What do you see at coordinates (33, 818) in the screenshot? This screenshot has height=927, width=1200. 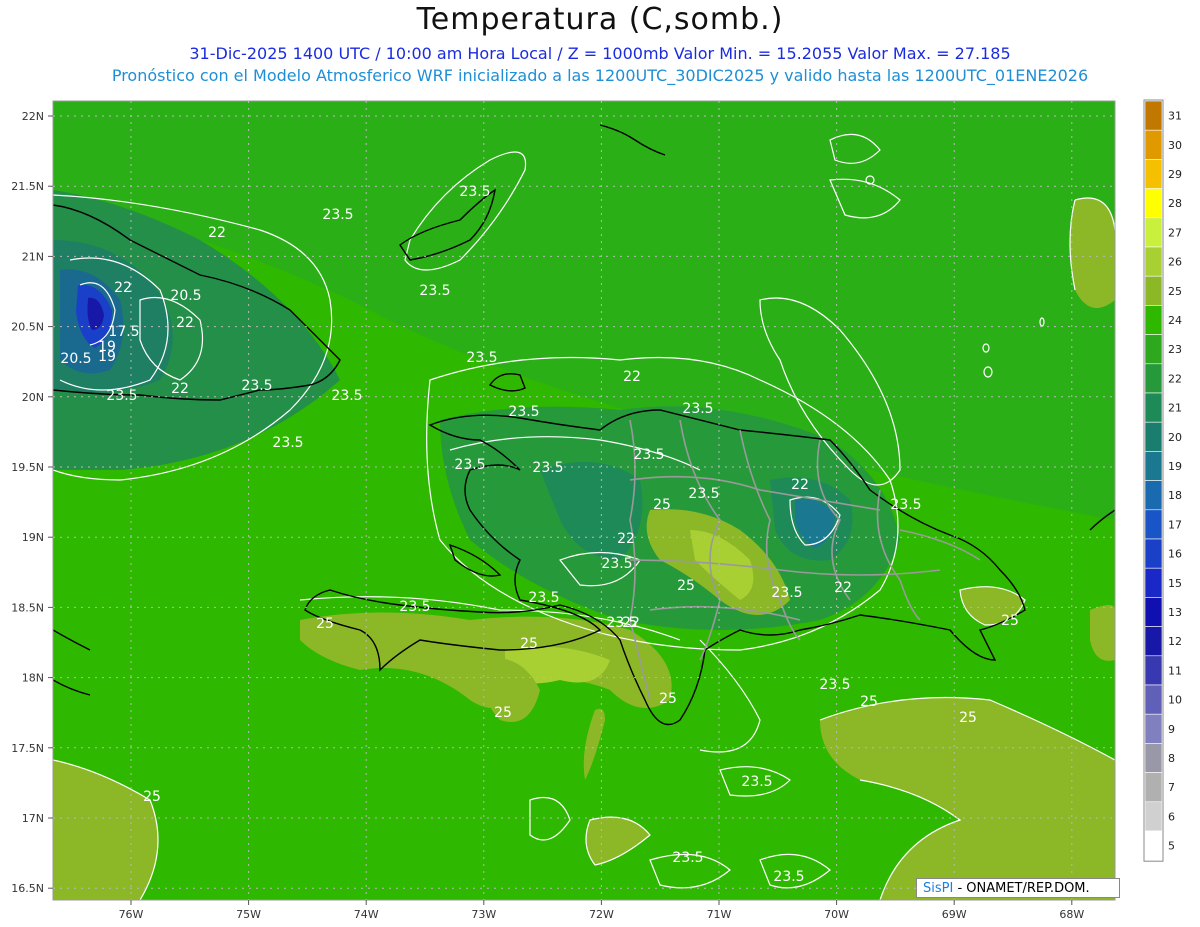 I see `lat-label: 17N` at bounding box center [33, 818].